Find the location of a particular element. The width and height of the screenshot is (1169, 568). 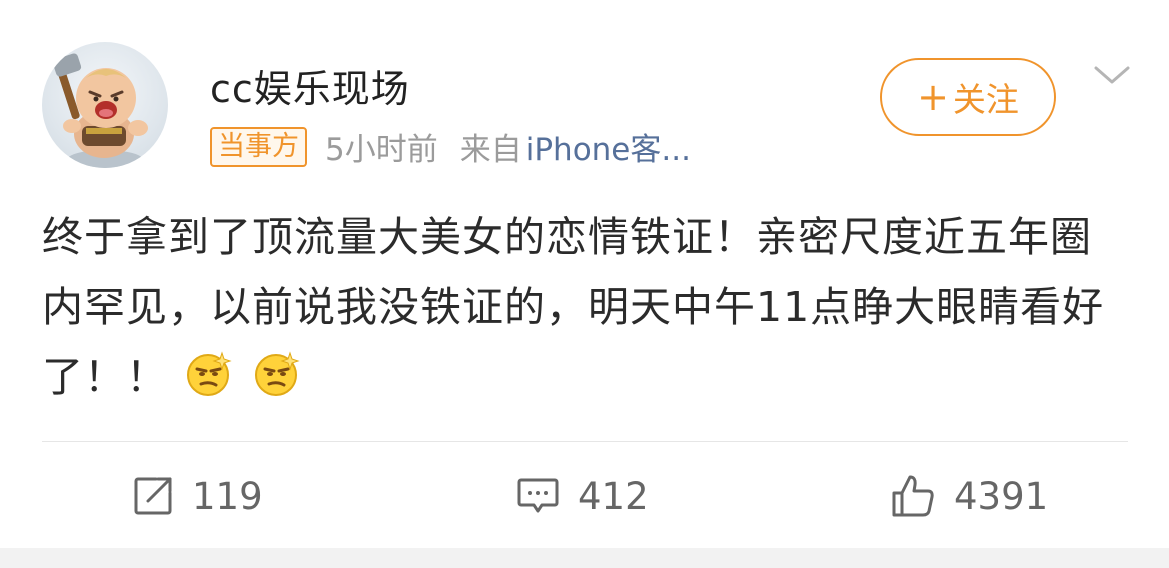

post-time: 5小时前 is located at coordinates (381, 150).